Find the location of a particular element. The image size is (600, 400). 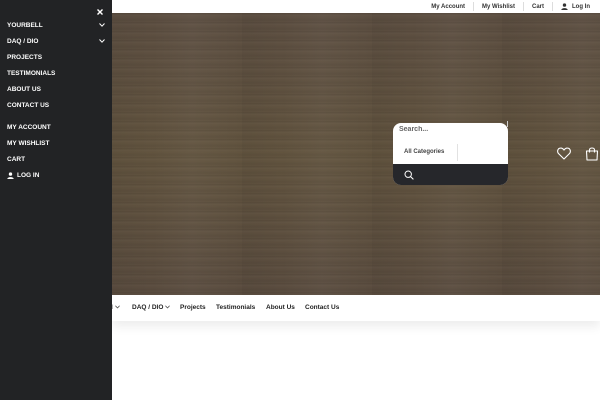

sidebar-item-label: PROJECTS is located at coordinates (25, 57).